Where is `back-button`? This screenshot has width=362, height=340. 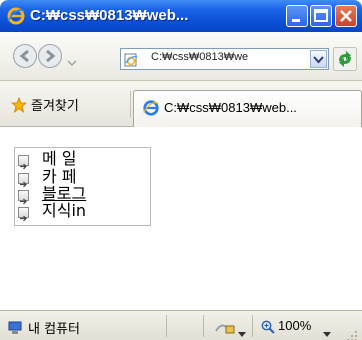
back-button is located at coordinates (25, 56).